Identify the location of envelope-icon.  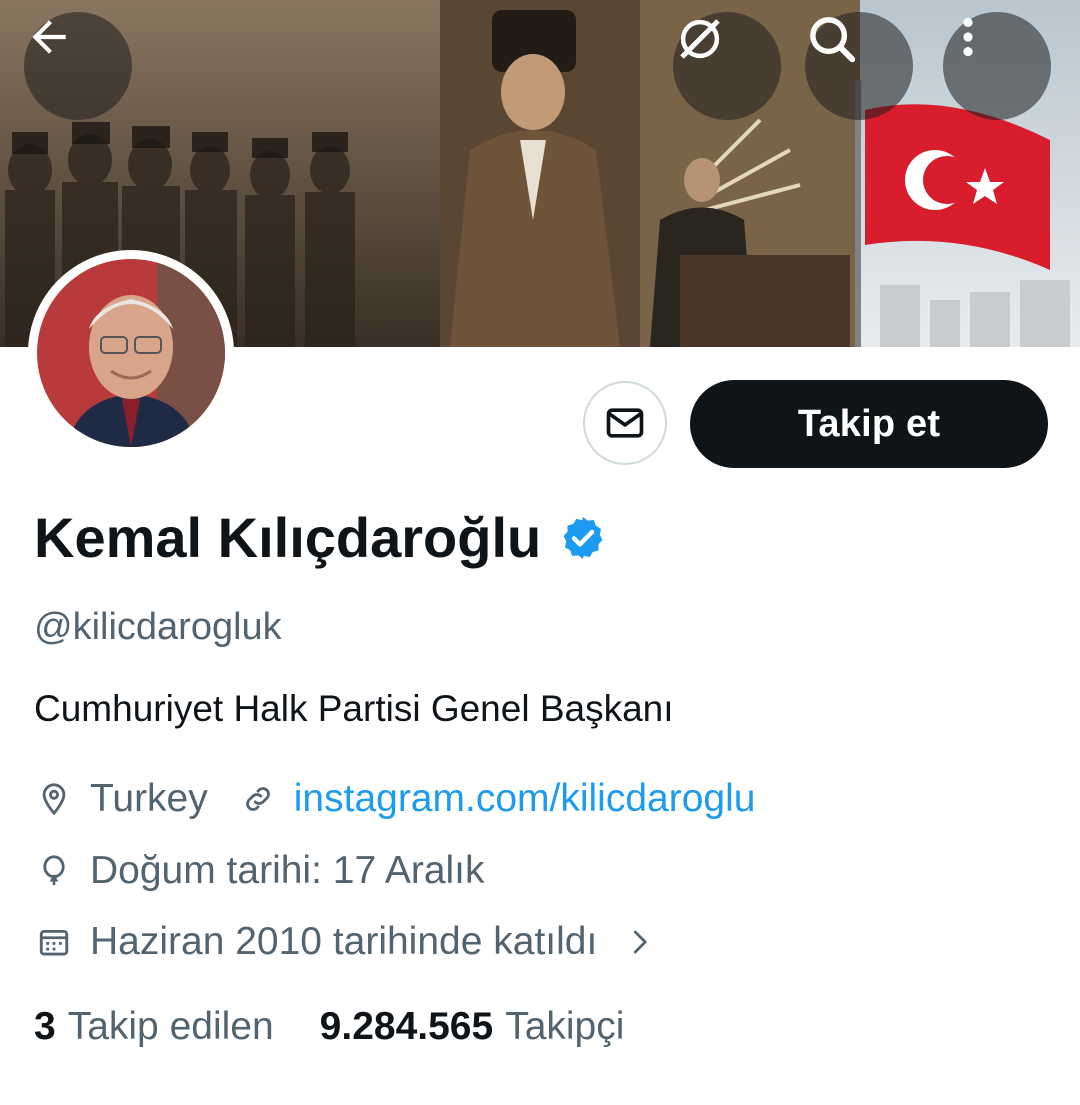
(625, 423).